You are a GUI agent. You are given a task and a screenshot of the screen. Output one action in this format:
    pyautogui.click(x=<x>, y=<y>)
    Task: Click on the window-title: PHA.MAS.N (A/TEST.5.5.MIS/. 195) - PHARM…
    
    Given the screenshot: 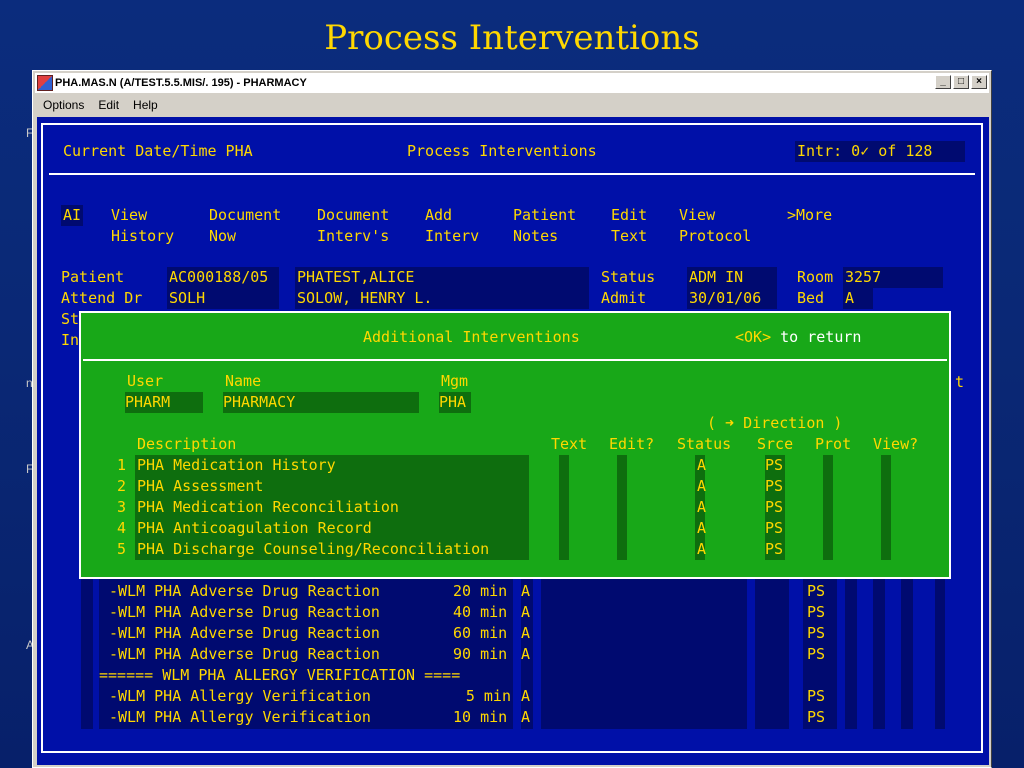 What is the action you would take?
    pyautogui.click(x=181, y=83)
    